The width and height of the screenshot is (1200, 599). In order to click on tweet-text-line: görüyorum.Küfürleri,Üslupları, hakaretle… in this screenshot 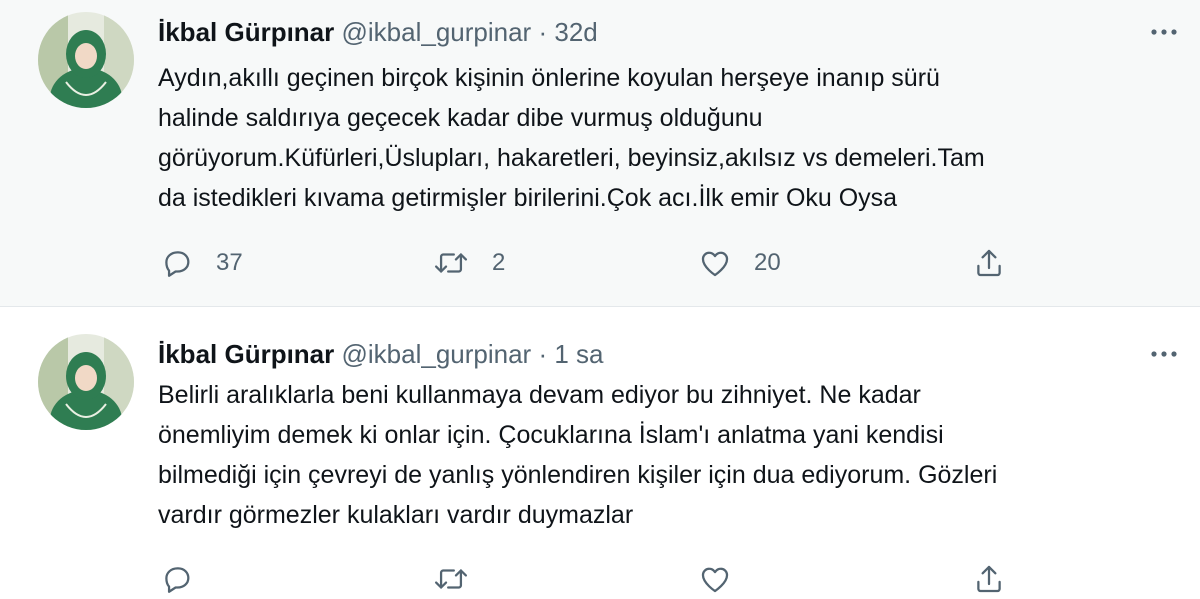, I will do `click(571, 158)`.